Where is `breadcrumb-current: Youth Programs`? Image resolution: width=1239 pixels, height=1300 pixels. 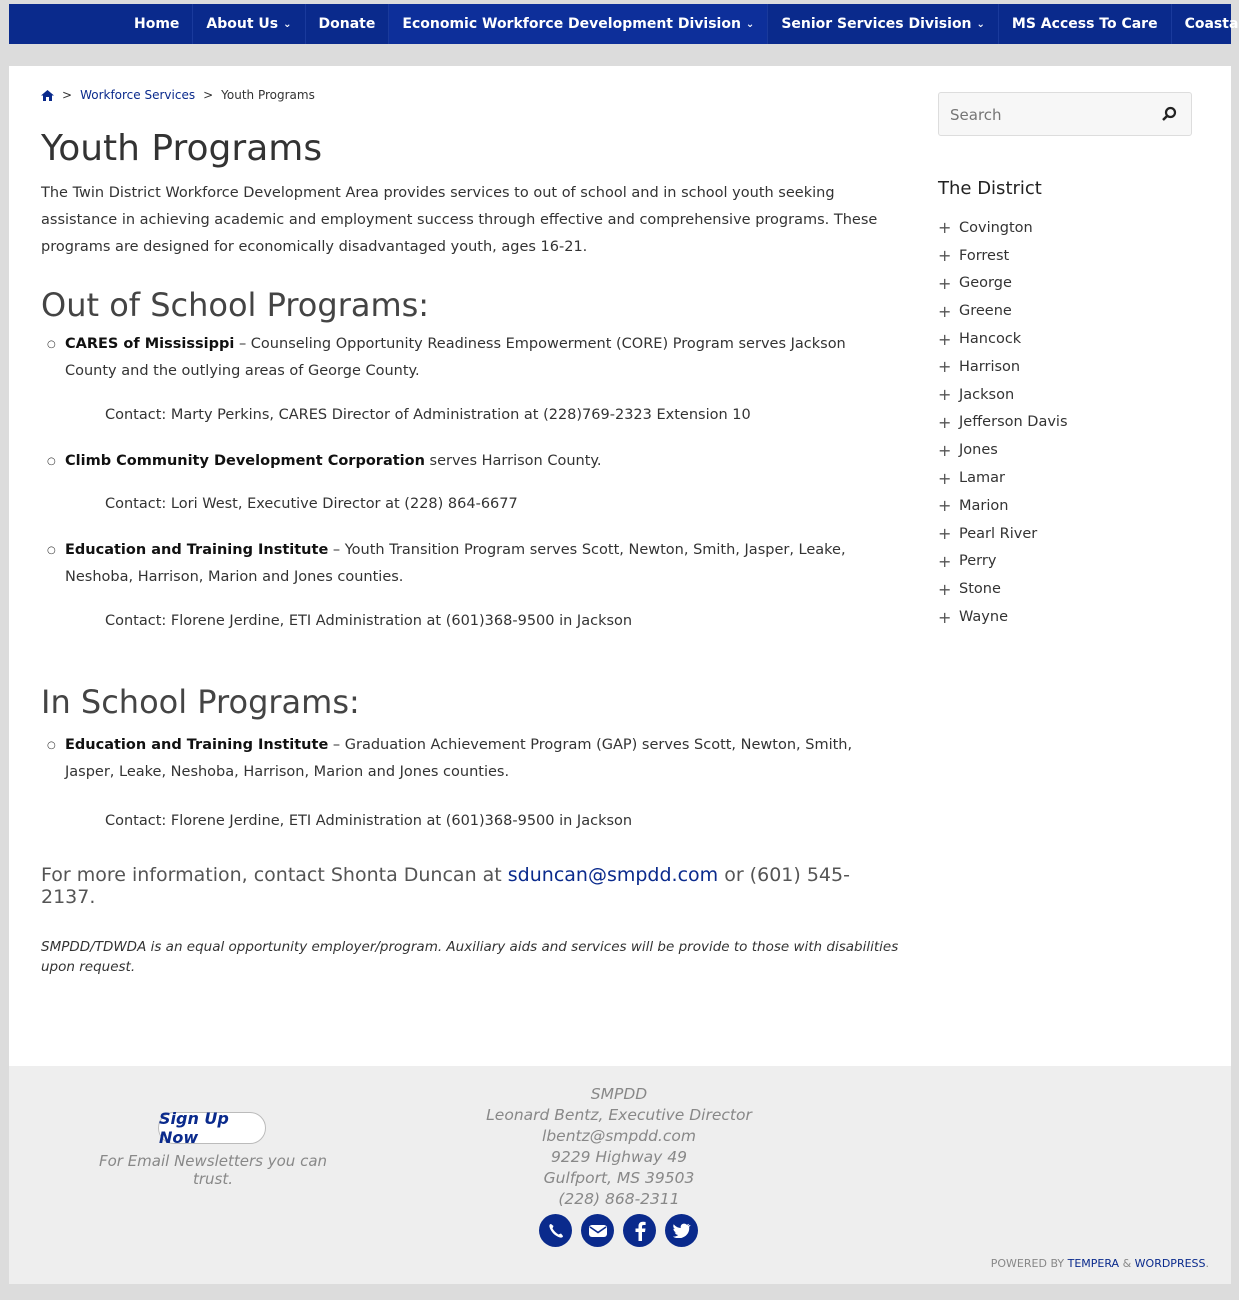 breadcrumb-current: Youth Programs is located at coordinates (268, 95).